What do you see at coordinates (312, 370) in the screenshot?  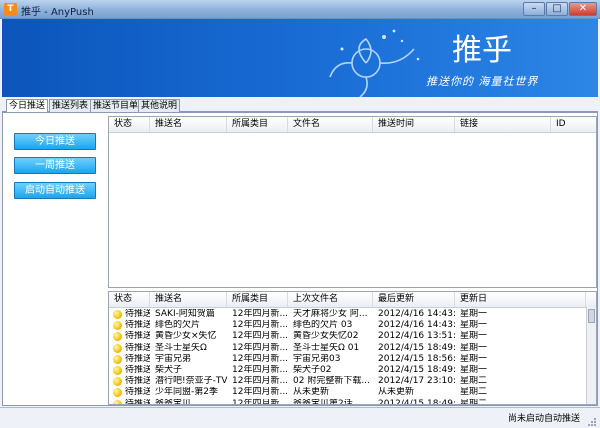 I see `table-cell: 柴犬子02` at bounding box center [312, 370].